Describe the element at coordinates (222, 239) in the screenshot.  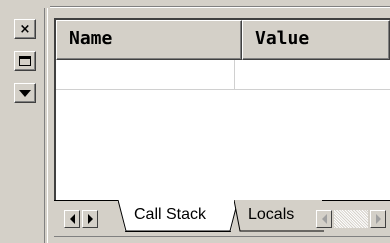
I see `bottom-edge` at that location.